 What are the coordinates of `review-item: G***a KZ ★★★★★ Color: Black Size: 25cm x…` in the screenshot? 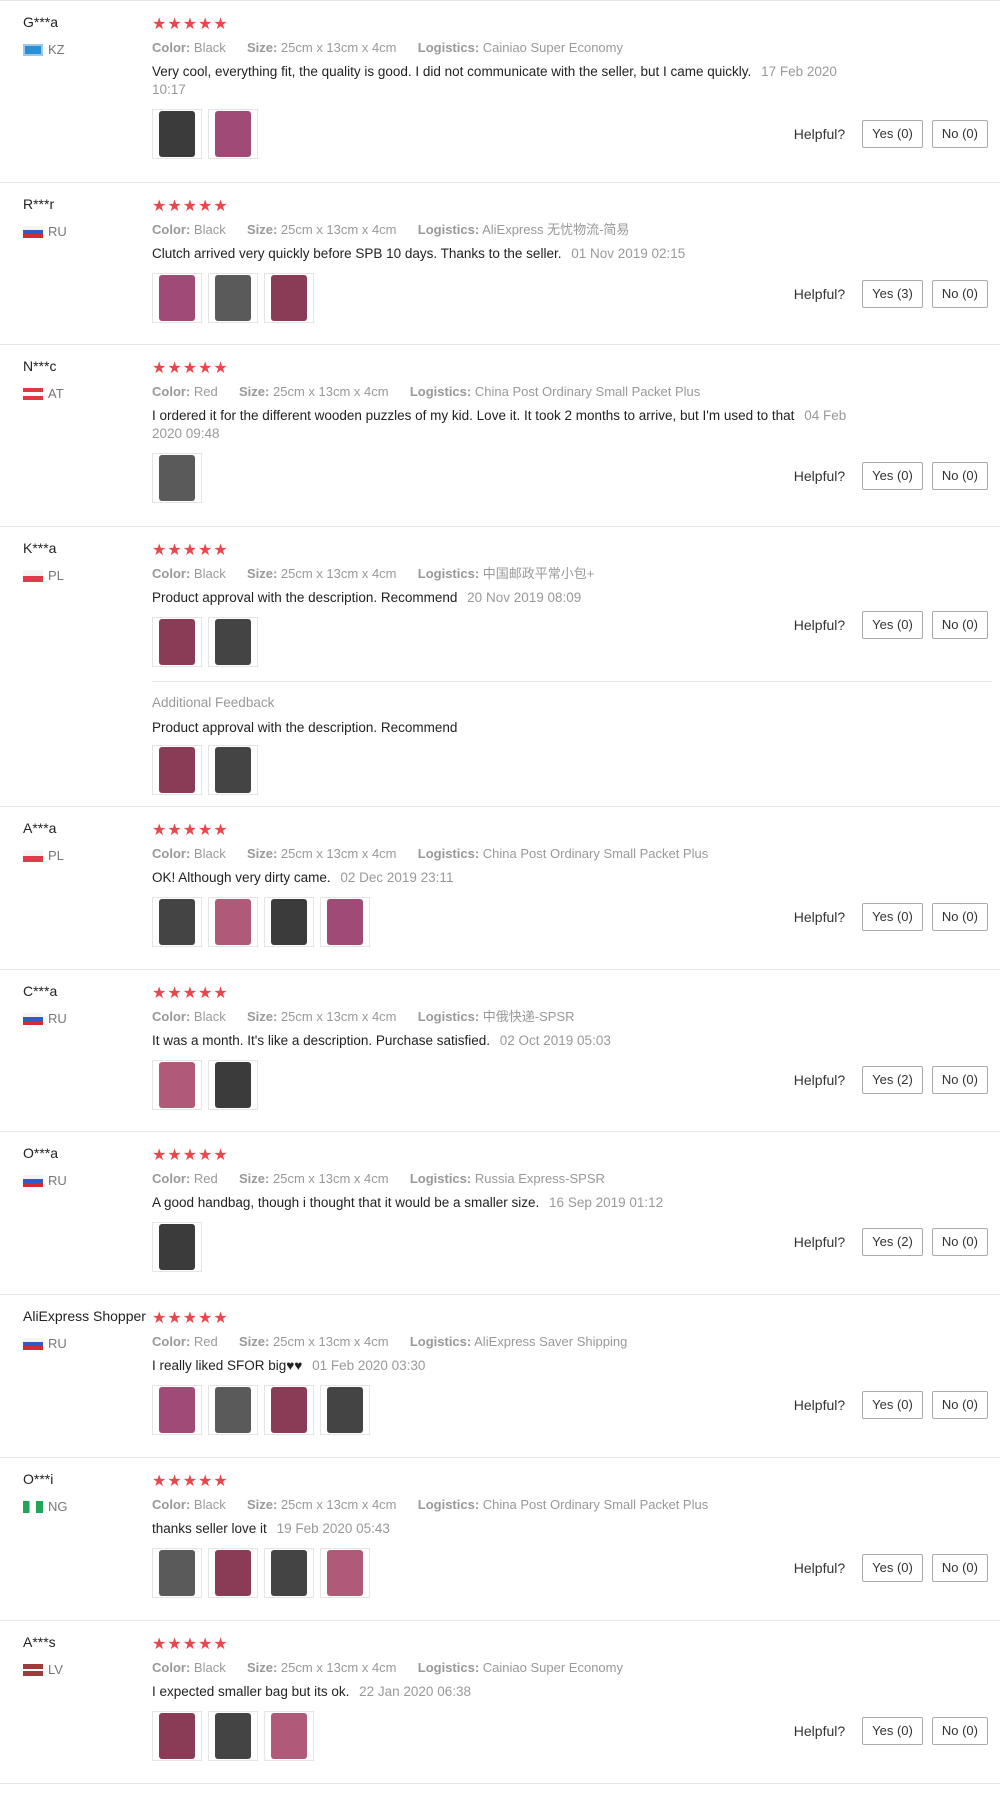 It's located at (500, 92).